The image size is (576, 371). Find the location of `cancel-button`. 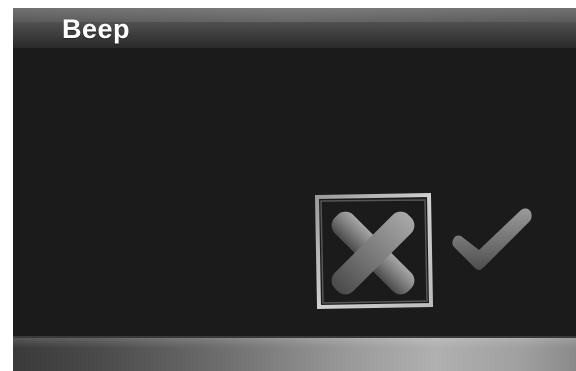

cancel-button is located at coordinates (373, 252).